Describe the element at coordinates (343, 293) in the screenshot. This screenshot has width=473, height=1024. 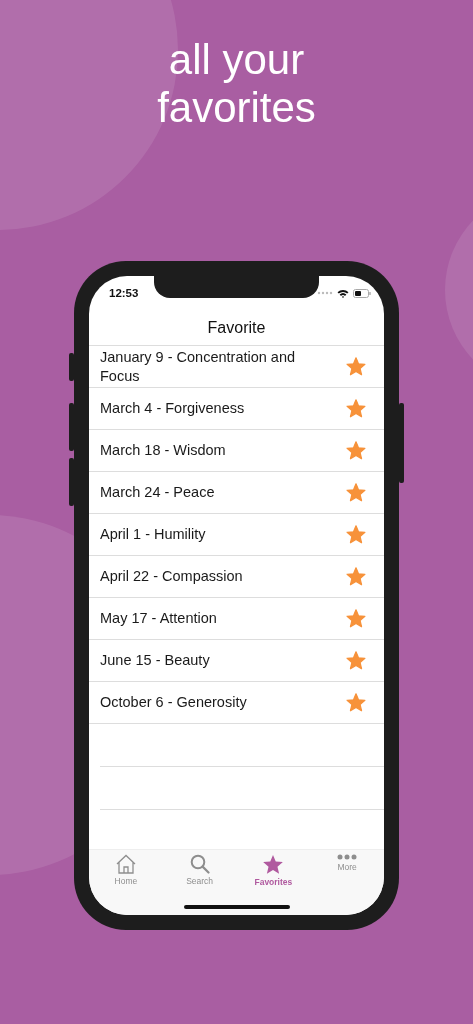
I see `wifi-icon` at that location.